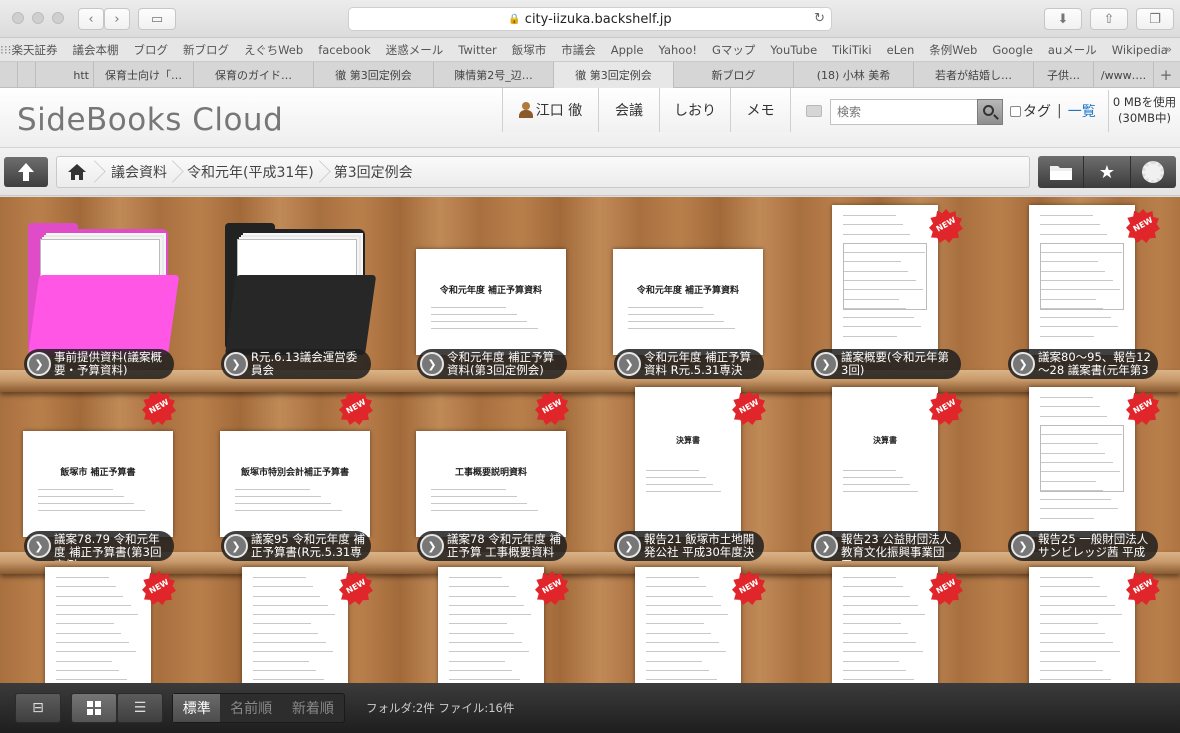 The image size is (1180, 733). I want to click on bookmark-item: Twitter, so click(477, 50).